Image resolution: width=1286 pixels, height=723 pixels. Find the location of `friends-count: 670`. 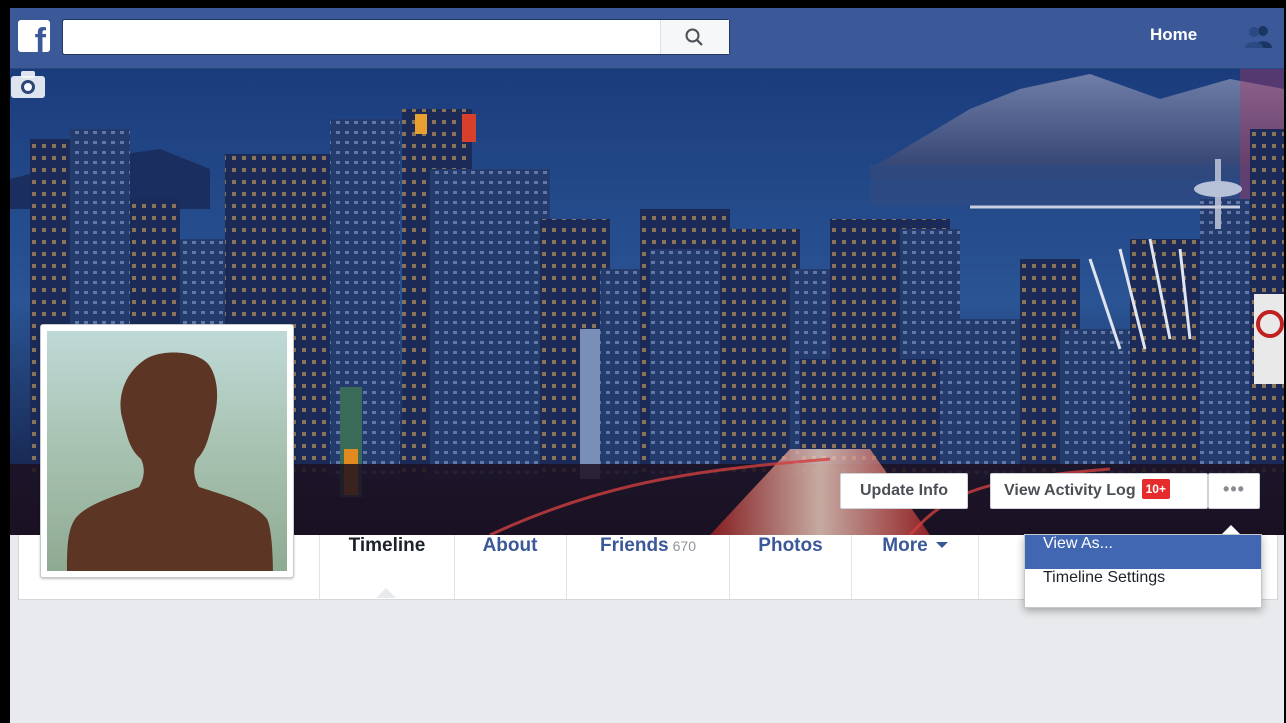

friends-count: 670 is located at coordinates (684, 546).